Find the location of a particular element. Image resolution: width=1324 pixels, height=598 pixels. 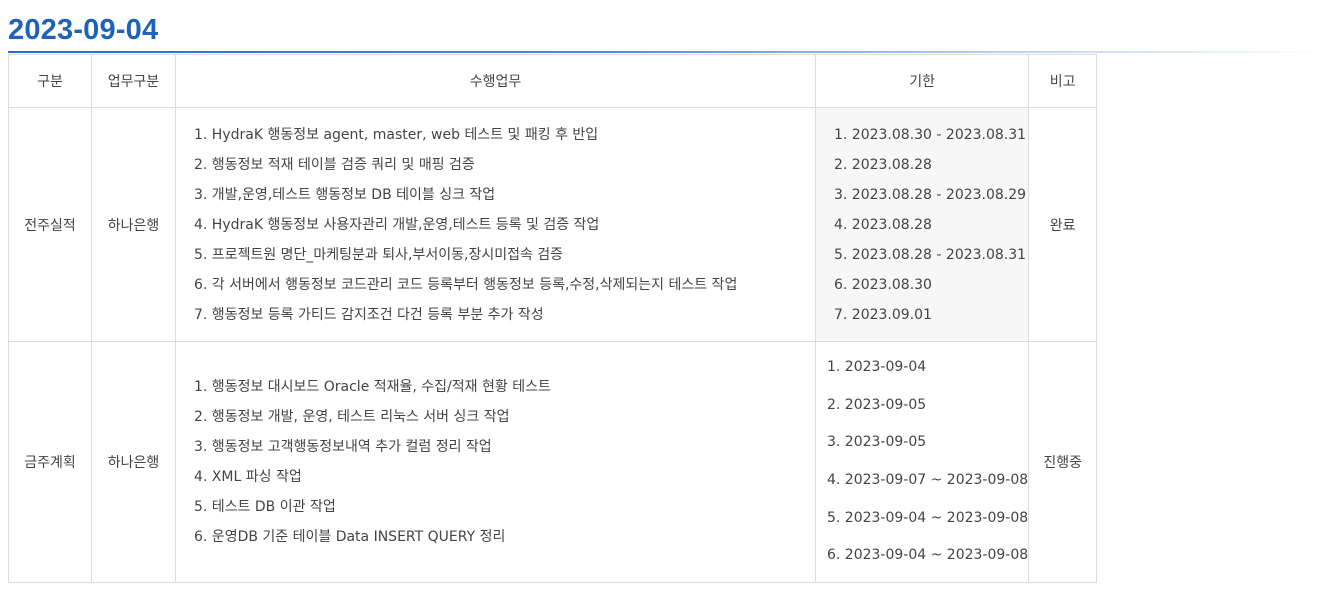

column-header-business: 업무구분 is located at coordinates (133, 81).